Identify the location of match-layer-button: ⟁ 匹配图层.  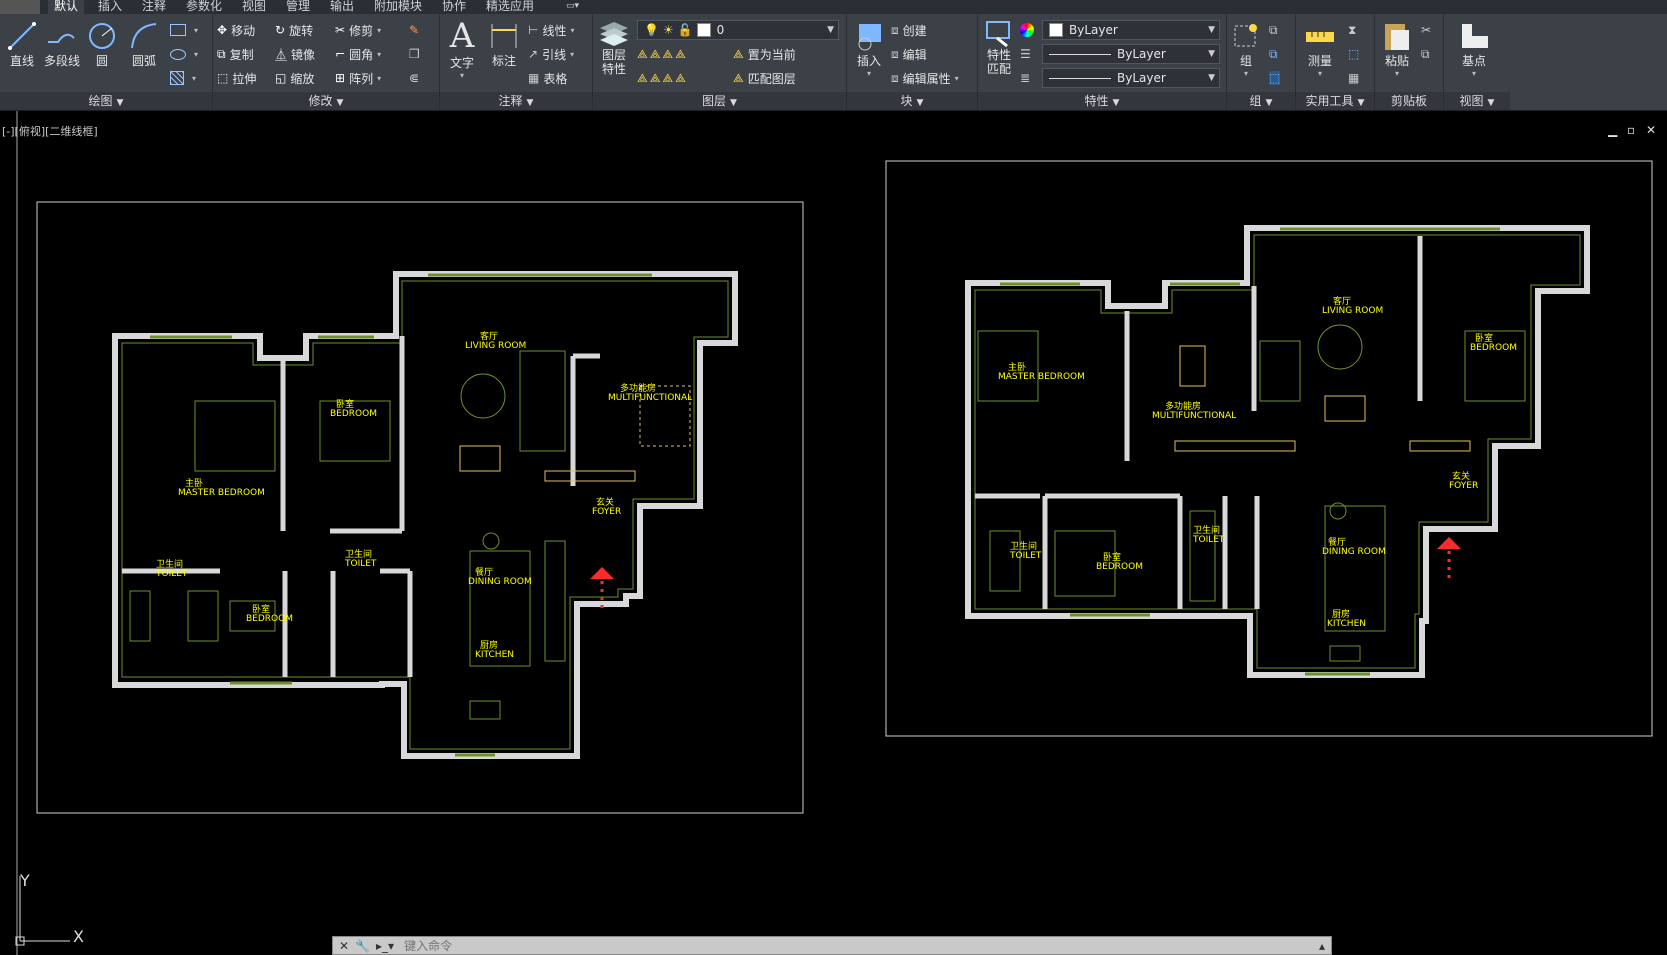
(764, 78).